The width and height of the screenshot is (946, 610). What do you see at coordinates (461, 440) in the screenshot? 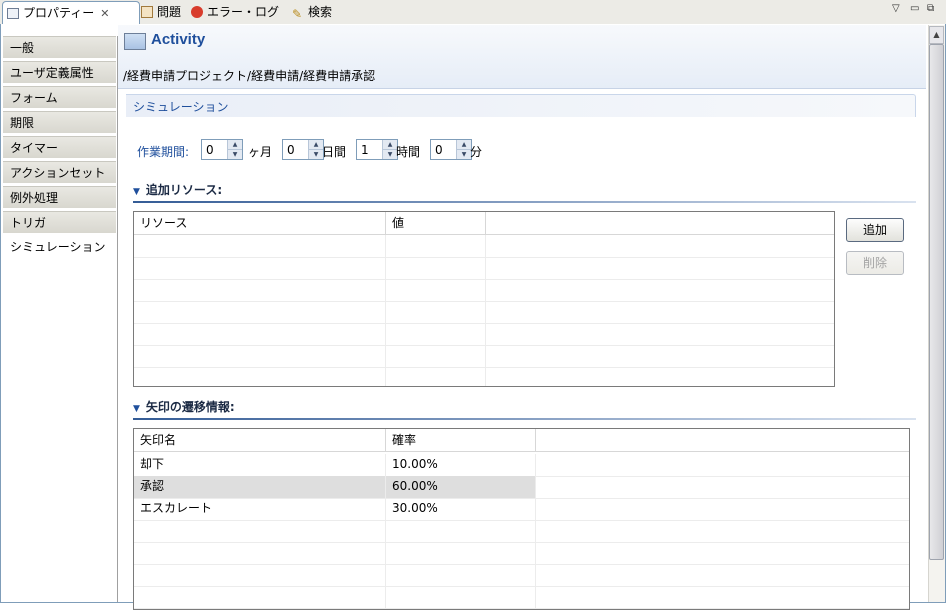
I see `column-header-probability: 確率` at bounding box center [461, 440].